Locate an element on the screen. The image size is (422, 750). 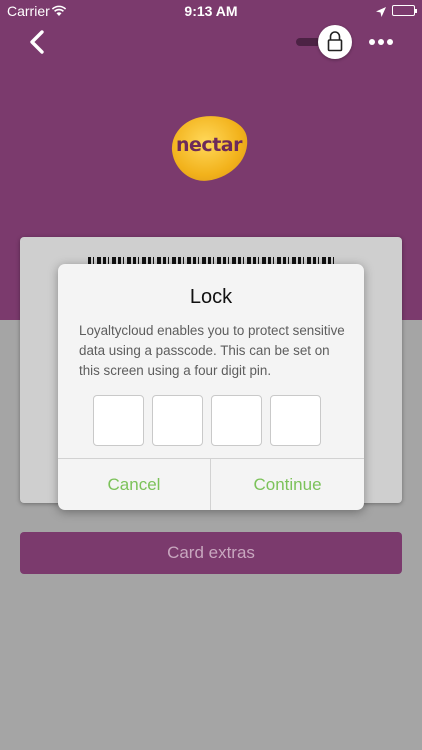
lock-icon is located at coordinates (335, 41).